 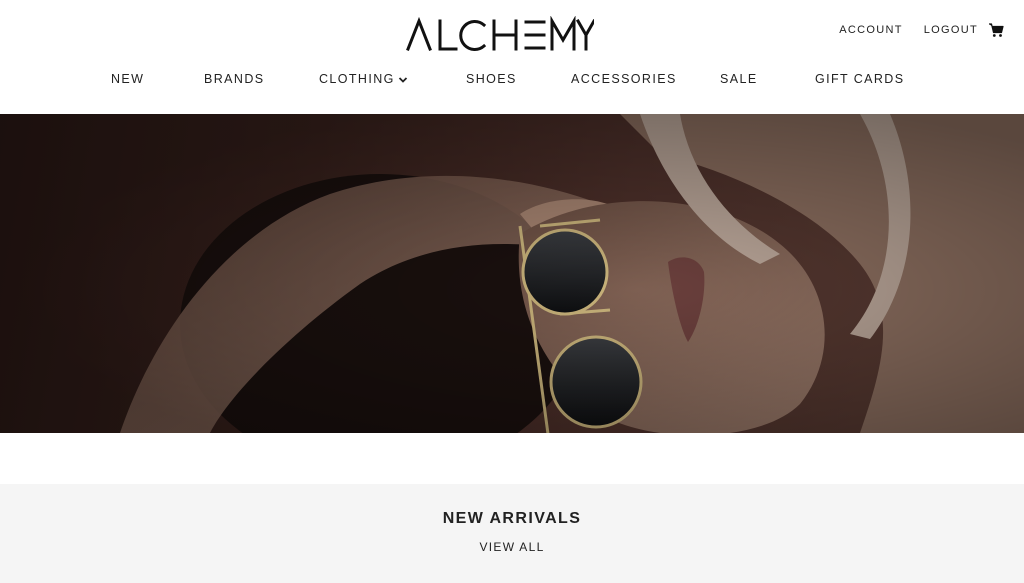 I want to click on nav-item-gift-cards: GIFT CARDS, so click(x=859, y=79).